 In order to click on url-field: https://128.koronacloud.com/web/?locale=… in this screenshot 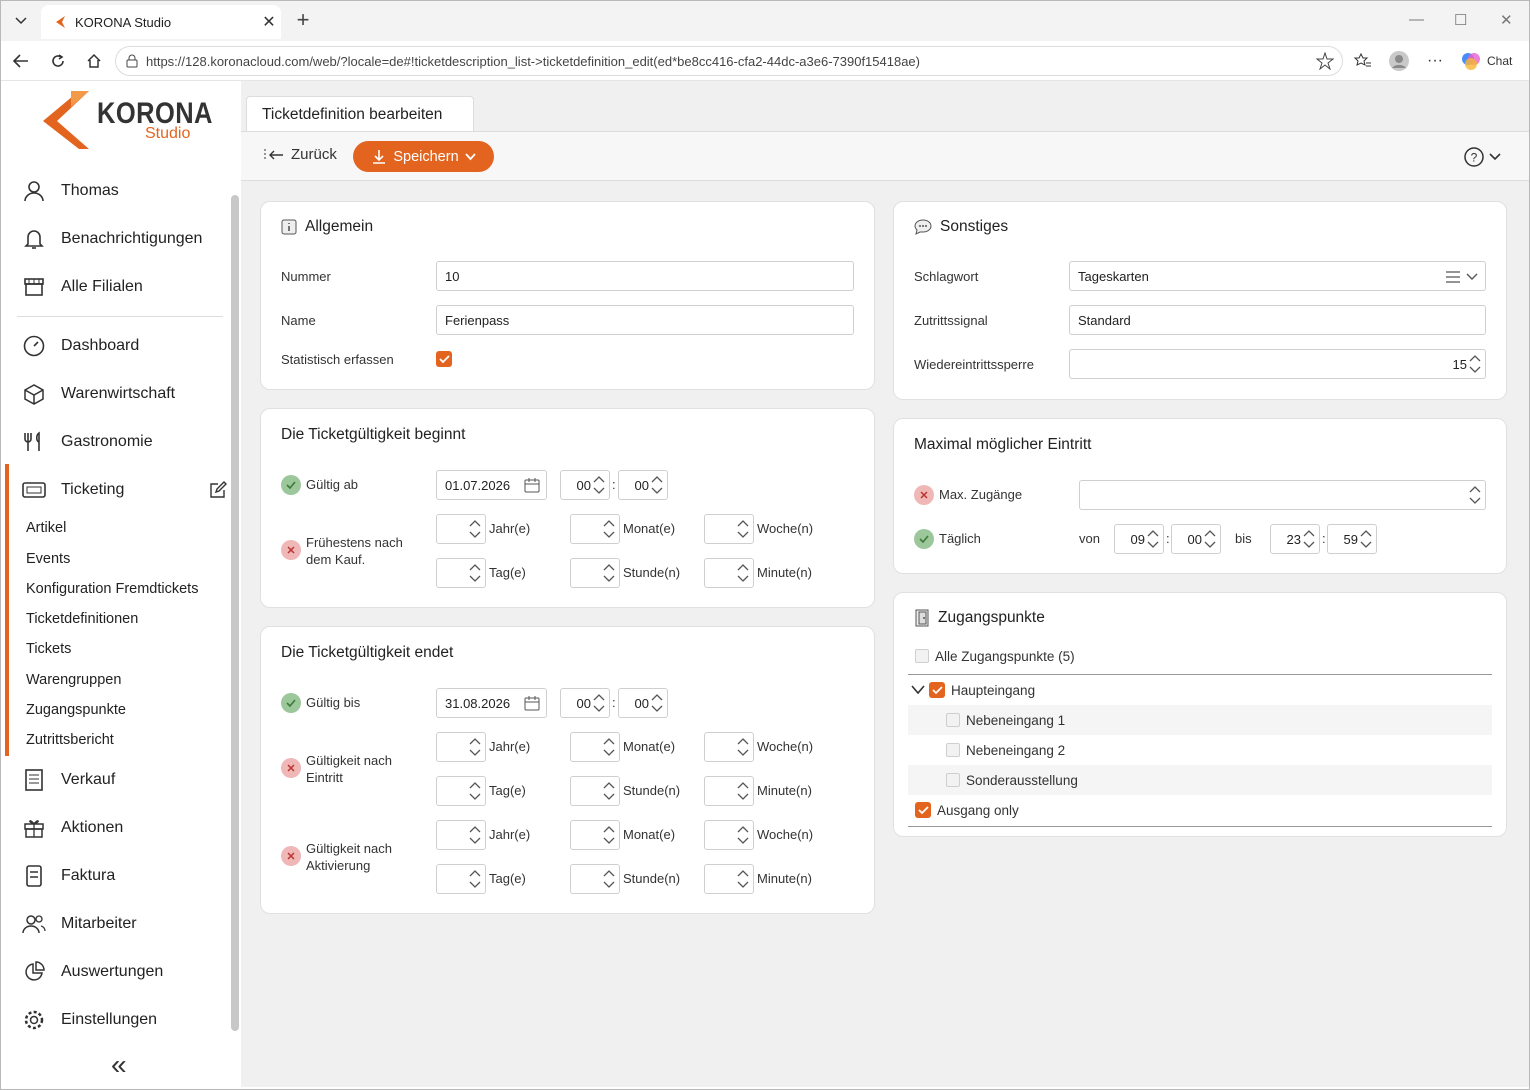, I will do `click(729, 61)`.